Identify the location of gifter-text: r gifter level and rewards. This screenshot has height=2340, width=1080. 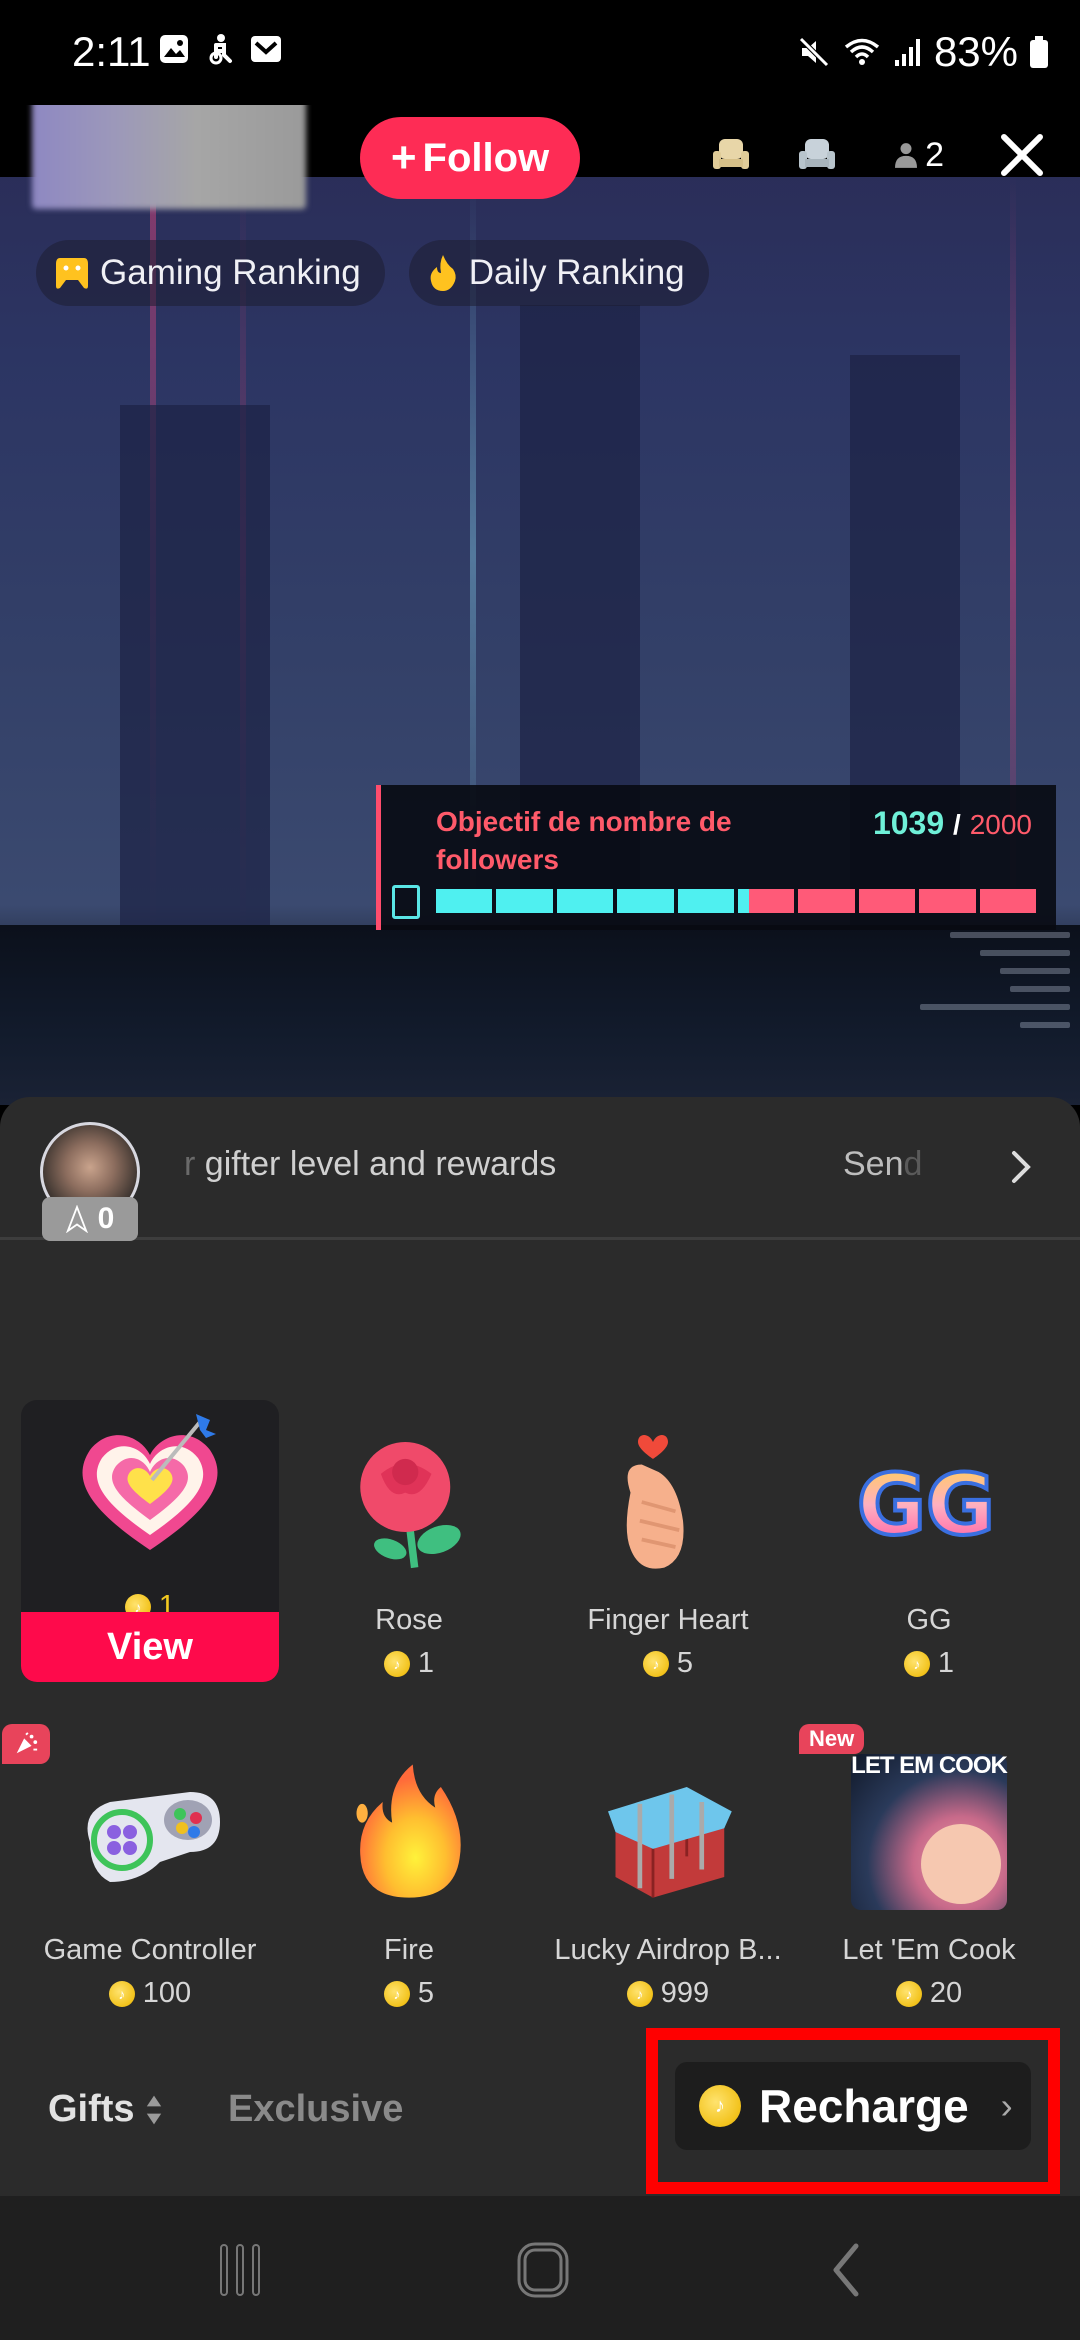
(370, 1164).